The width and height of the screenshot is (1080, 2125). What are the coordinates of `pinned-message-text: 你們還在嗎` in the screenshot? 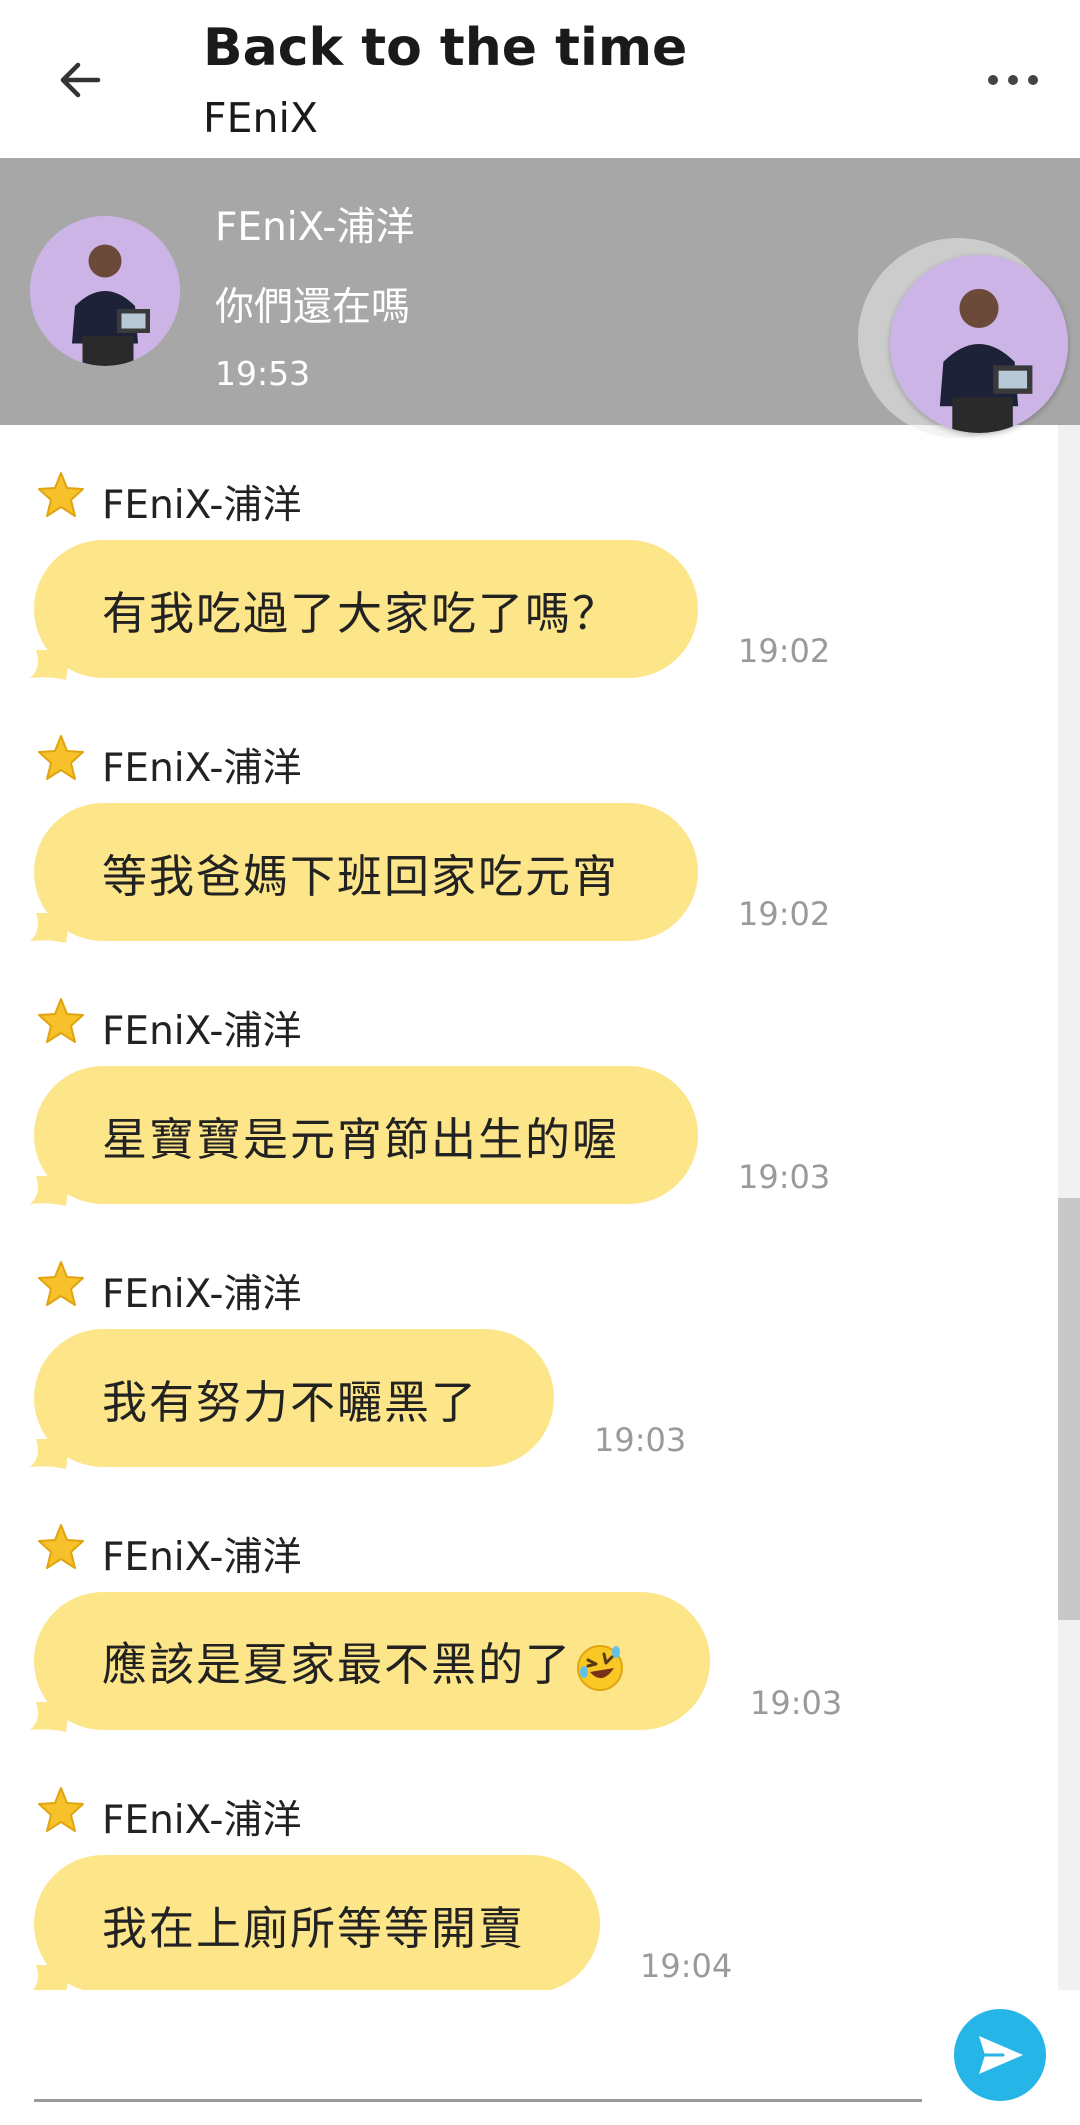 It's located at (313, 307).